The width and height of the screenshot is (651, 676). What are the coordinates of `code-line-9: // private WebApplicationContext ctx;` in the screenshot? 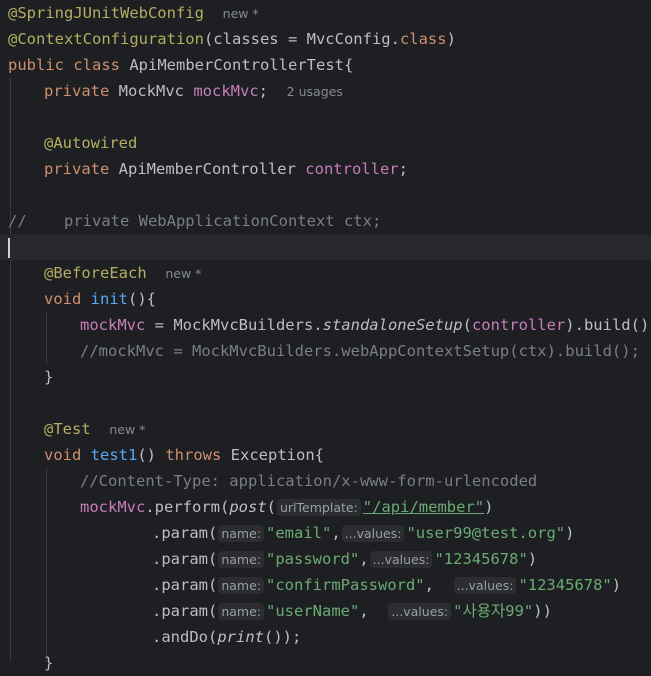 It's located at (325, 221).